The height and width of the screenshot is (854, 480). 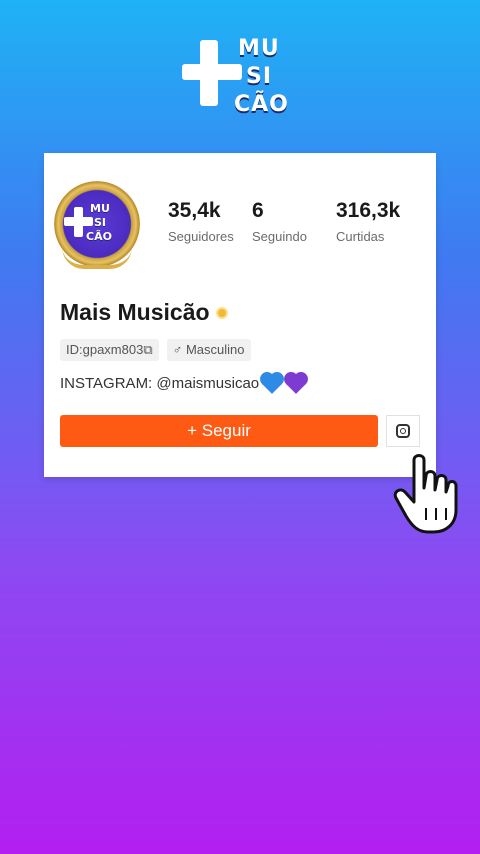 I want to click on stat-value: 35,4k, so click(x=194, y=210).